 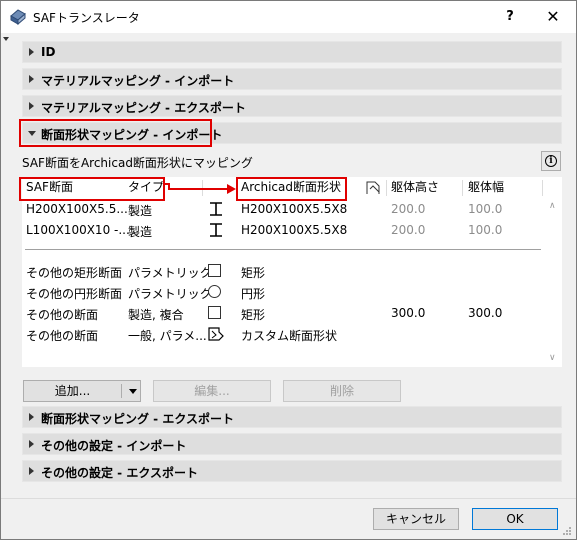 I want to click on section-profile-export: 断面形状マッピング - エクスポート, so click(x=292, y=417).